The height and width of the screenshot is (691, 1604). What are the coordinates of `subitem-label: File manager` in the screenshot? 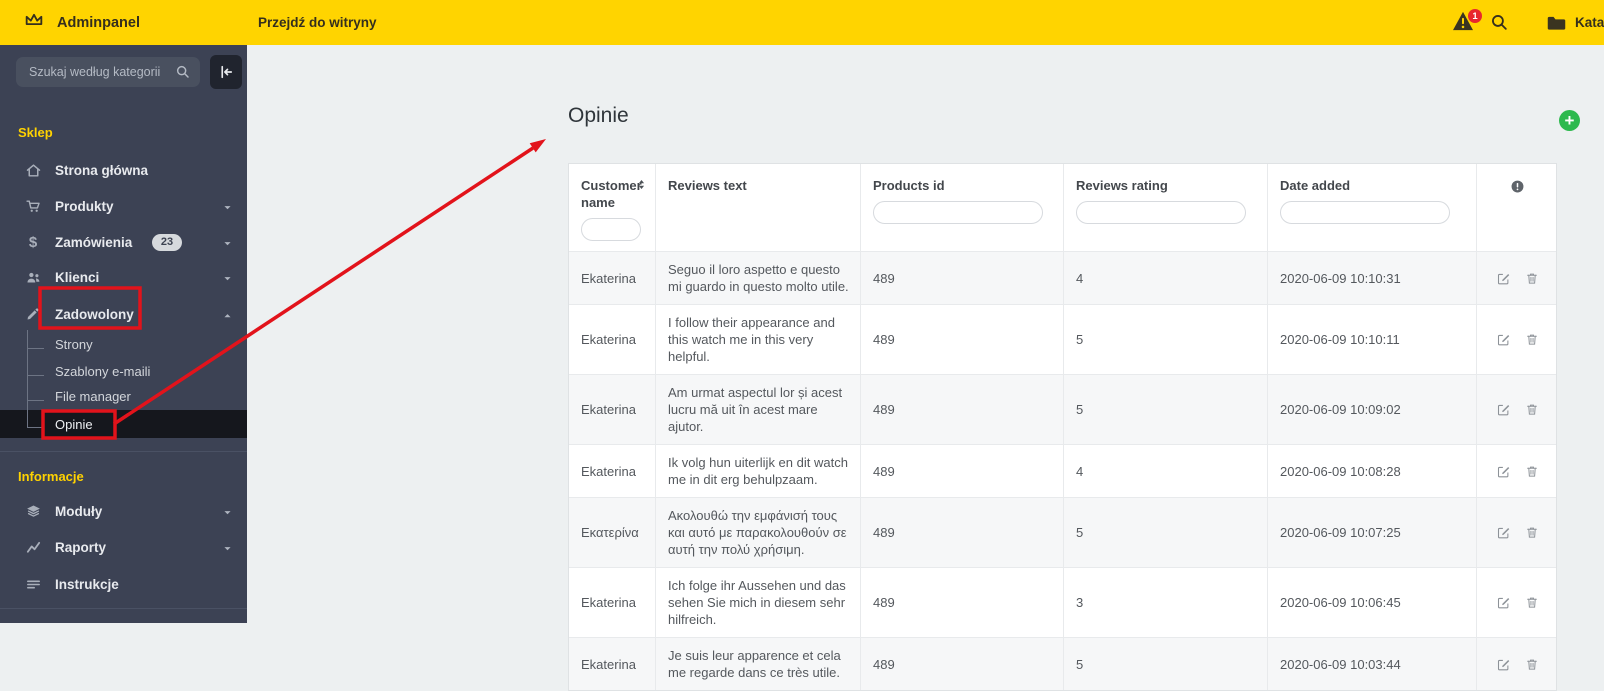 It's located at (93, 396).